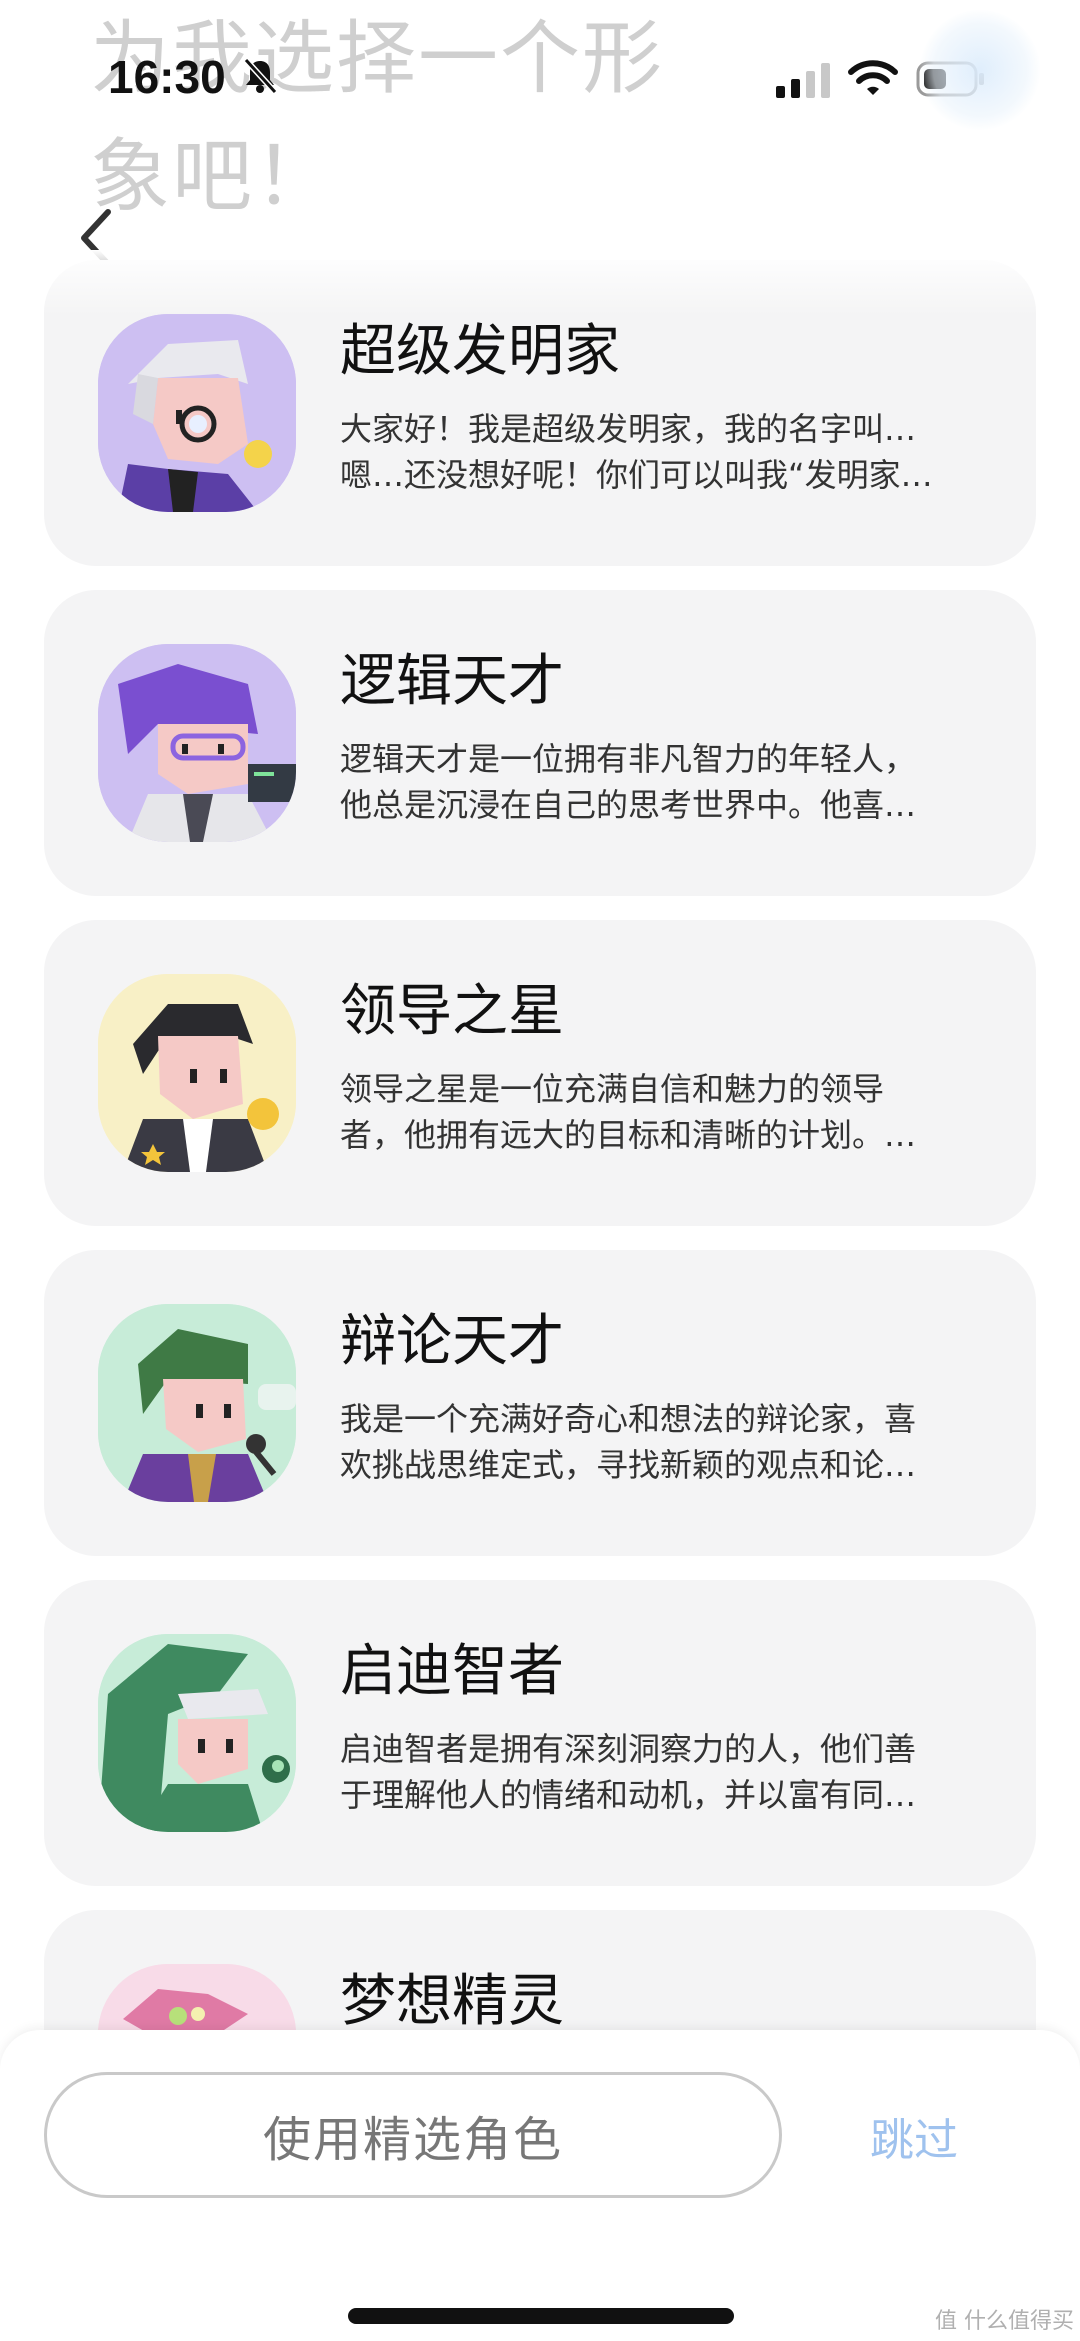 Image resolution: width=1080 pixels, height=2341 pixels. I want to click on signal-icon, so click(804, 80).